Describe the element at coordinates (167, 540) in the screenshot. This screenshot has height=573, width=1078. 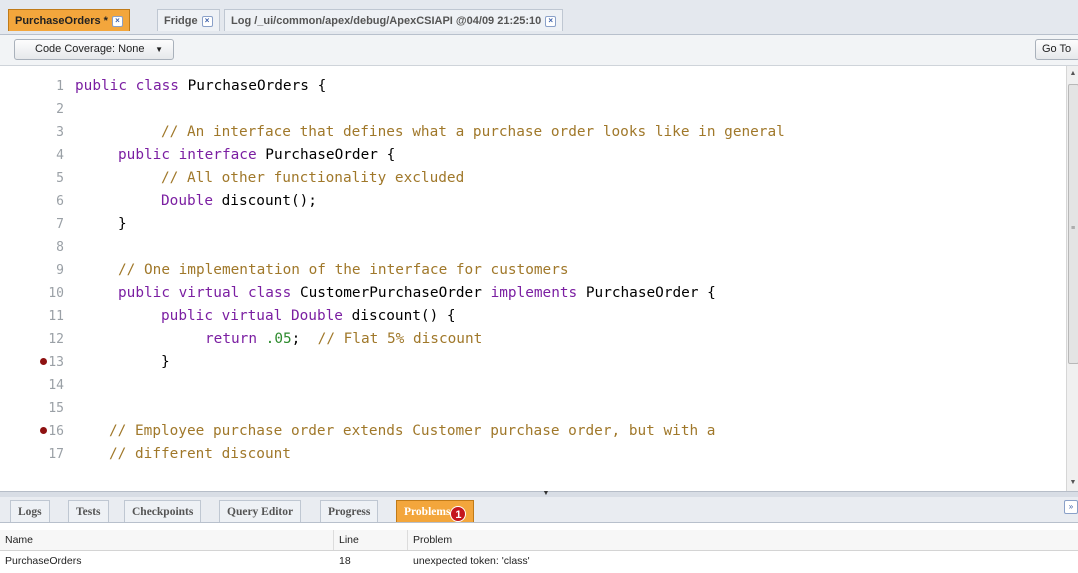
I see `column-header-name: Name` at that location.